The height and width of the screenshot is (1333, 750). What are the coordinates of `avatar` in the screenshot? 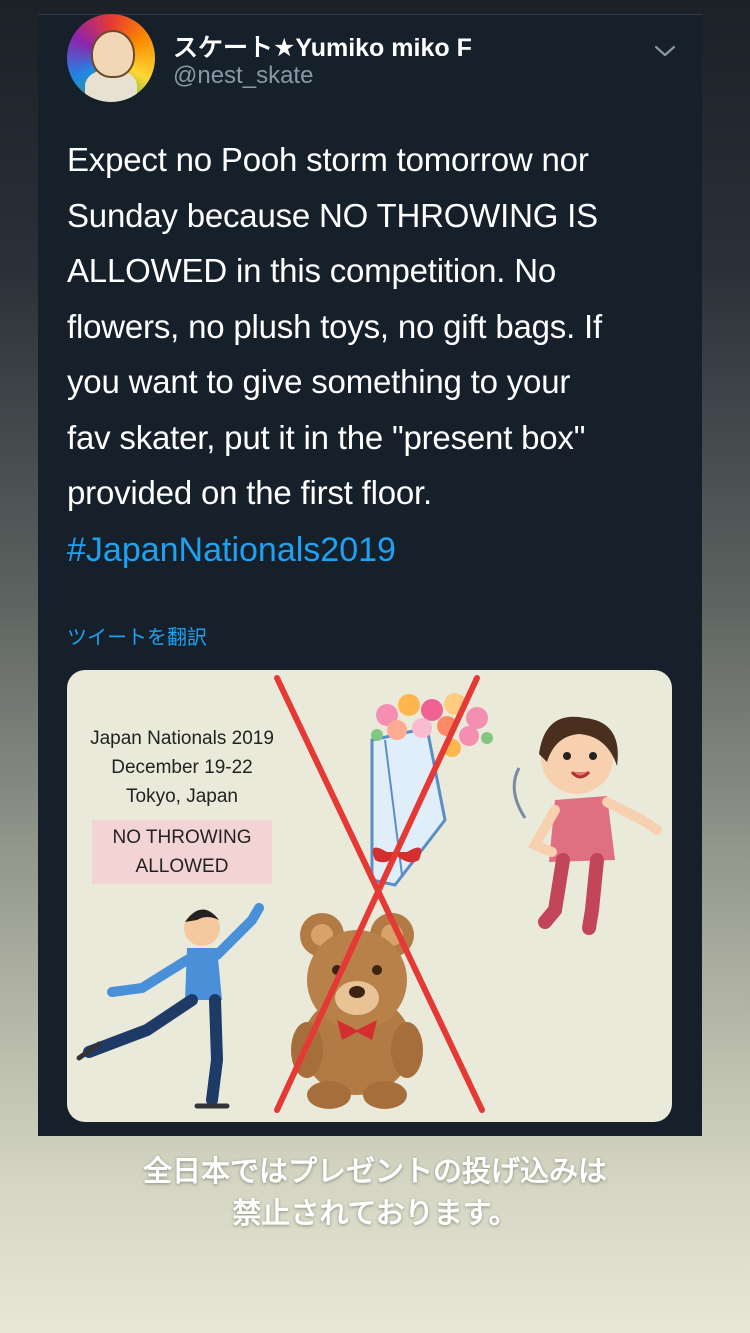 It's located at (111, 58).